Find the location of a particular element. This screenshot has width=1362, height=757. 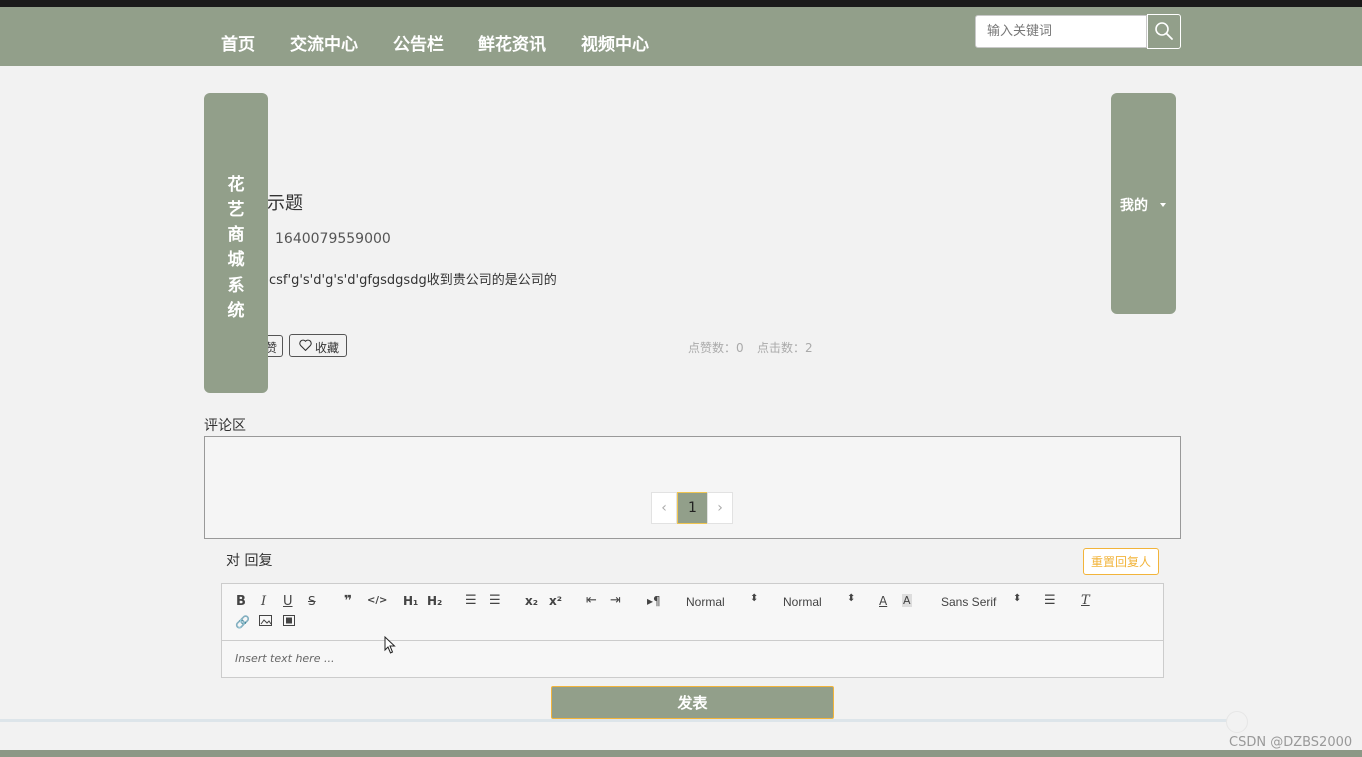

size-select-arrows-icon: ⬍ is located at coordinates (851, 598).